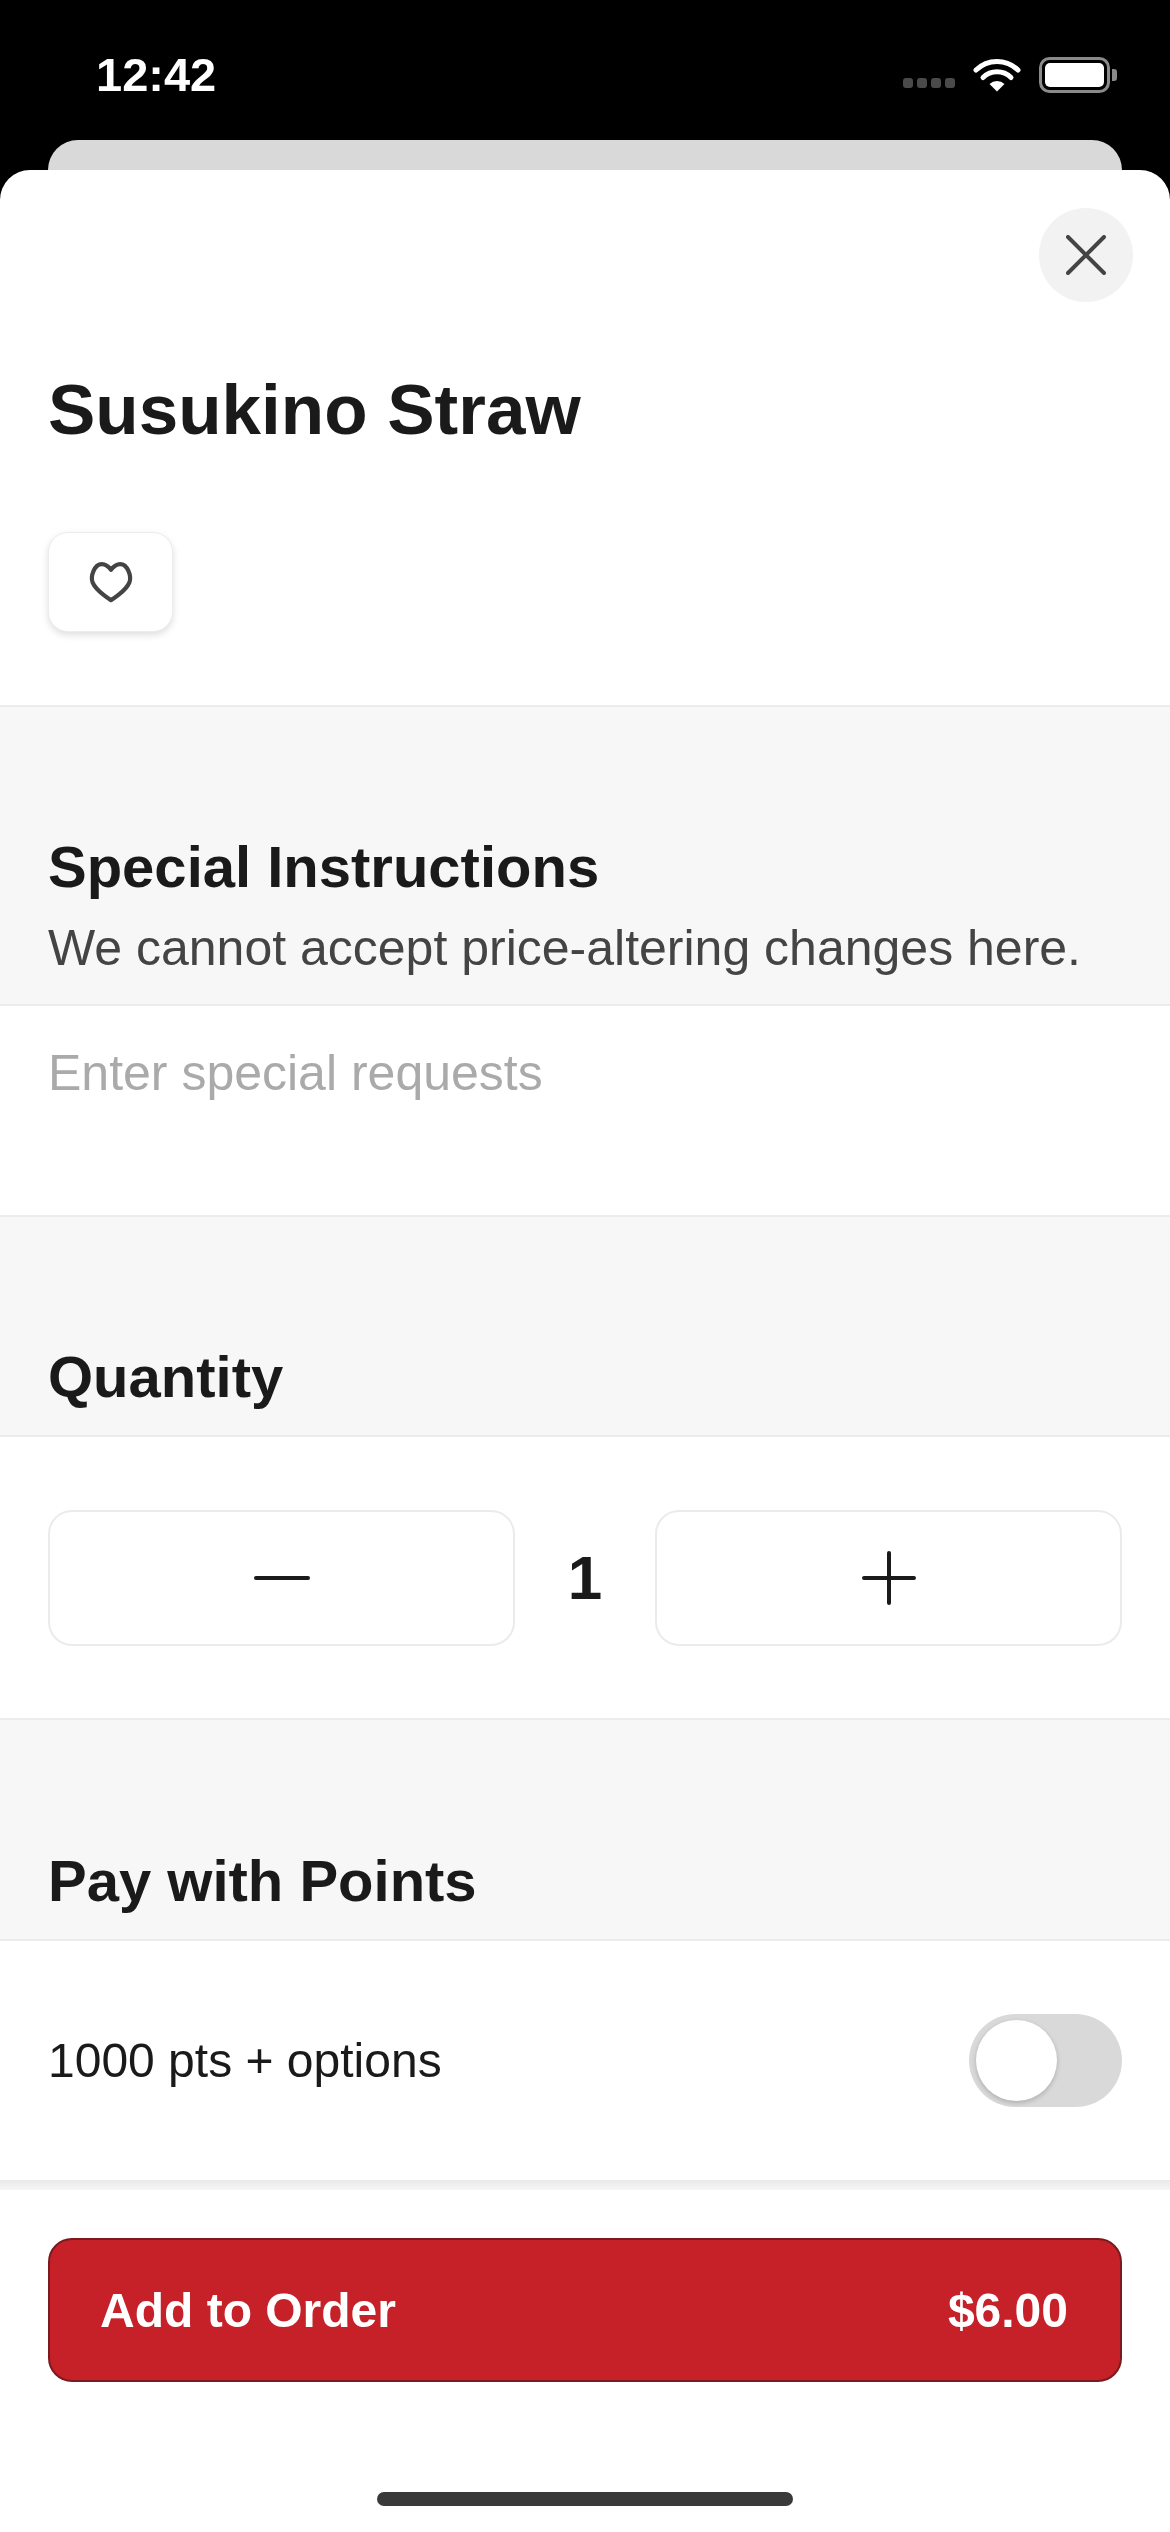 This screenshot has height=2532, width=1170. I want to click on battery-icon, so click(1078, 75).